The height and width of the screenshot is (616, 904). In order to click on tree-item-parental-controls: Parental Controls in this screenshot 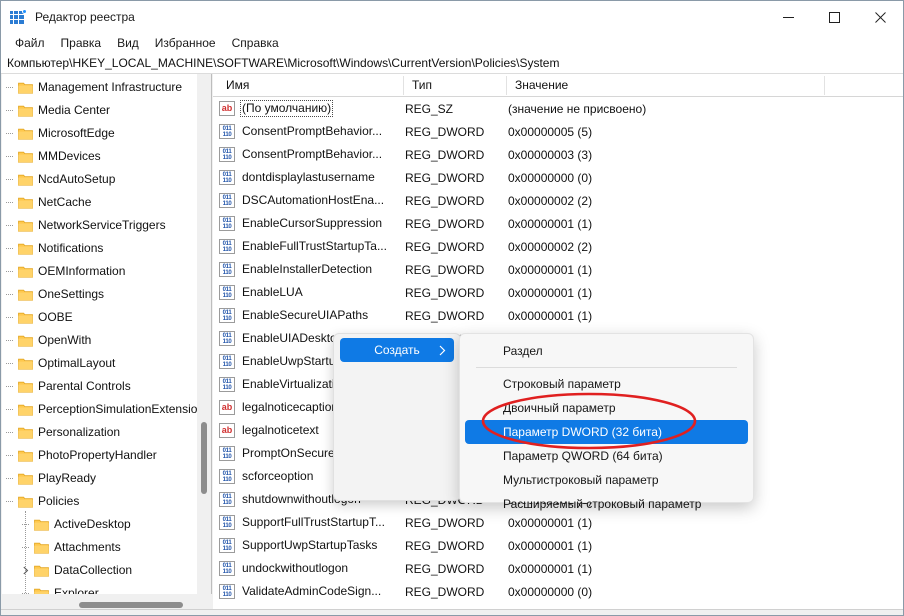, I will do `click(99, 386)`.